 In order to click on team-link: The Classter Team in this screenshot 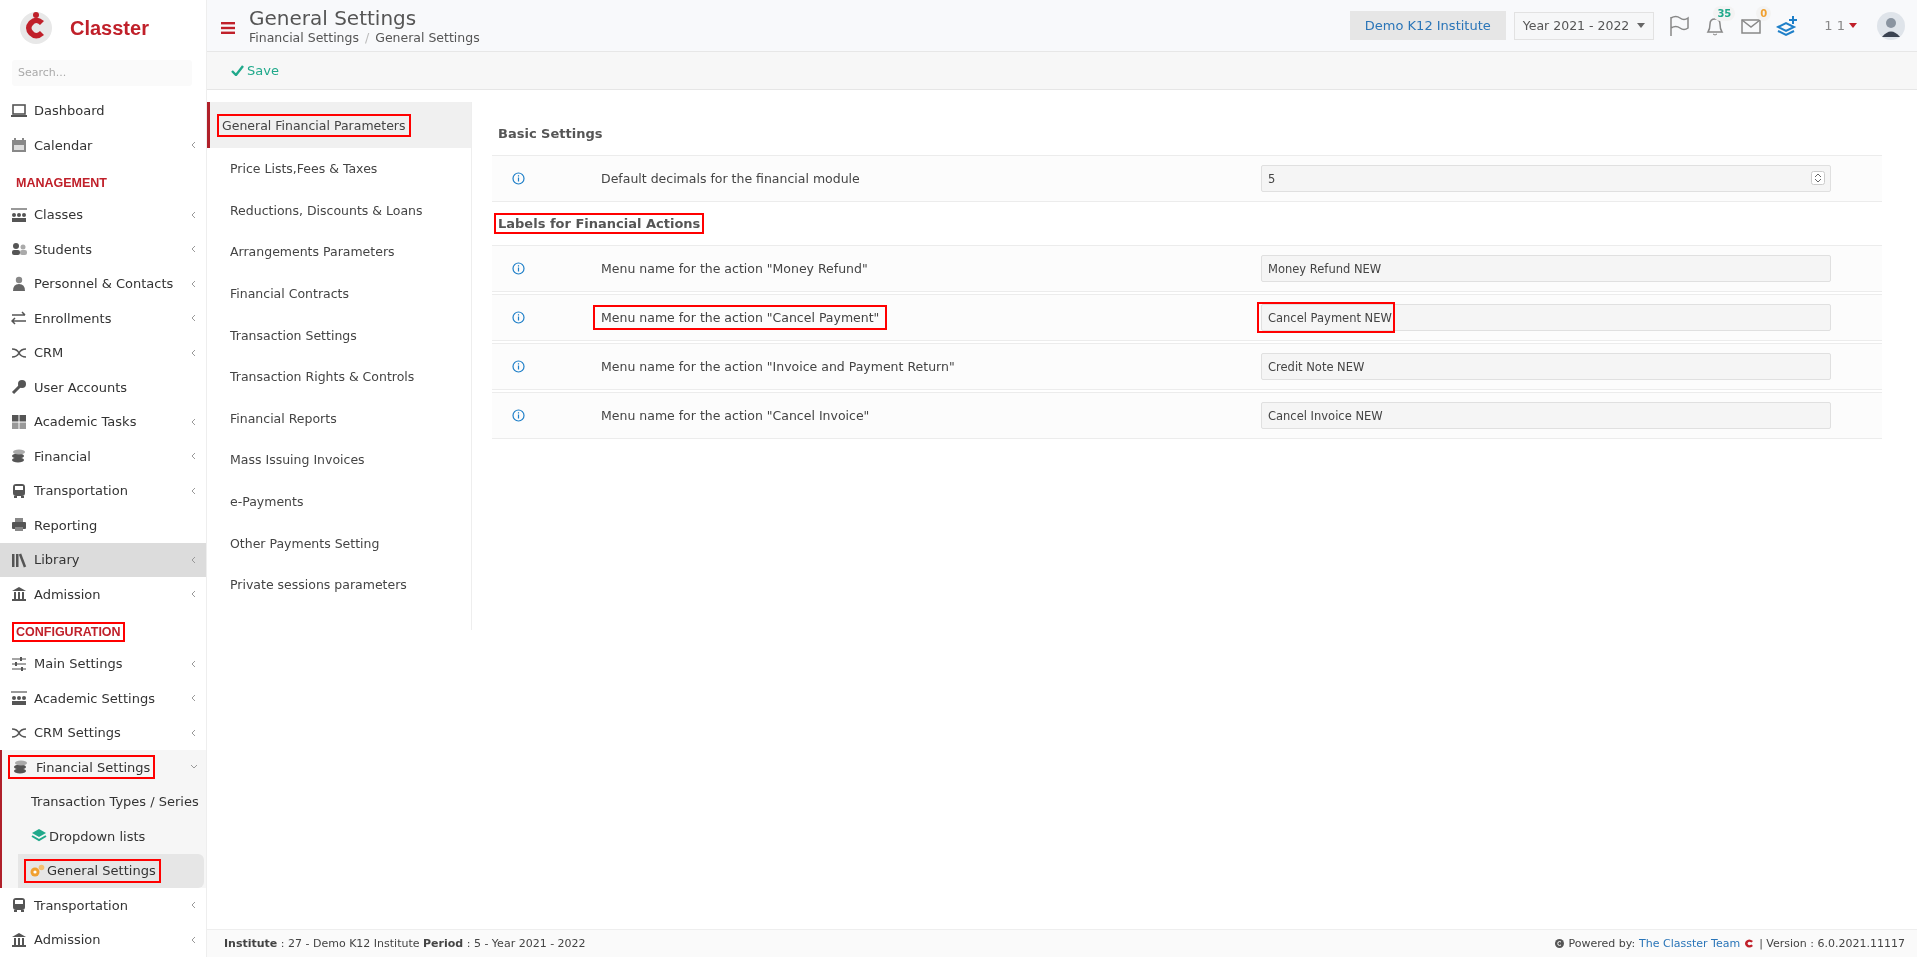, I will do `click(1690, 943)`.